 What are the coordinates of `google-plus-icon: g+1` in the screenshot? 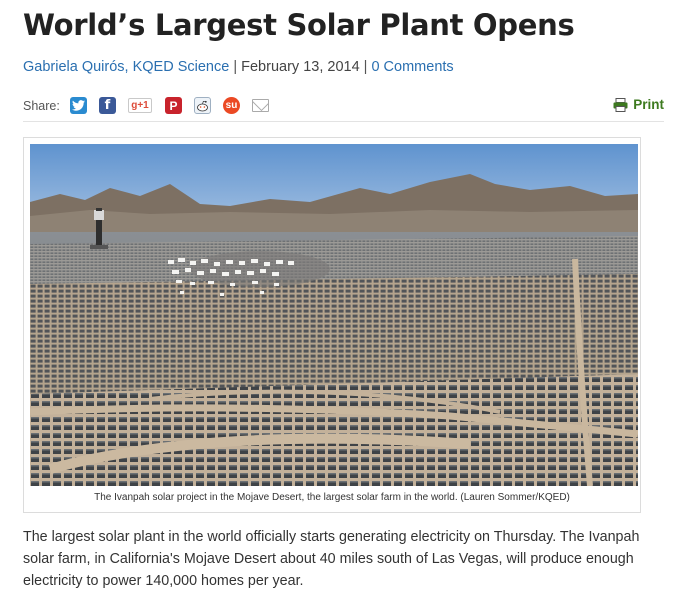 It's located at (140, 105).